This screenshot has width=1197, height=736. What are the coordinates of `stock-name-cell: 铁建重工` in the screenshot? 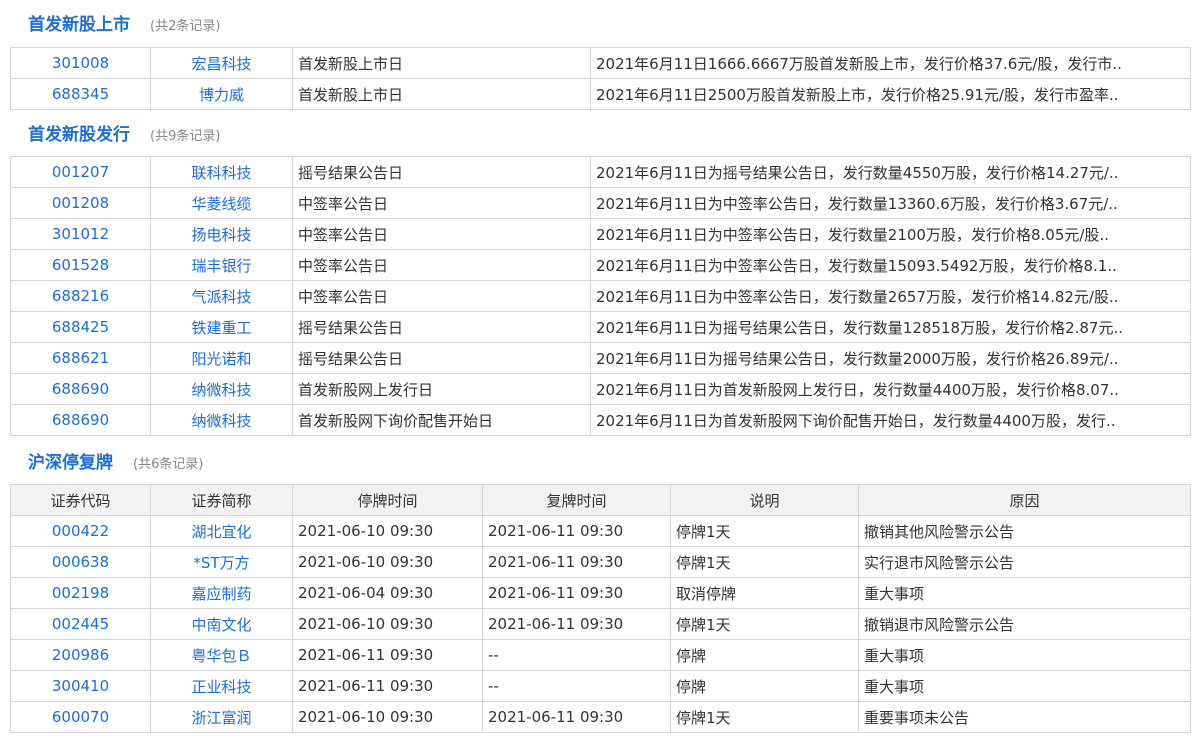 It's located at (221, 327).